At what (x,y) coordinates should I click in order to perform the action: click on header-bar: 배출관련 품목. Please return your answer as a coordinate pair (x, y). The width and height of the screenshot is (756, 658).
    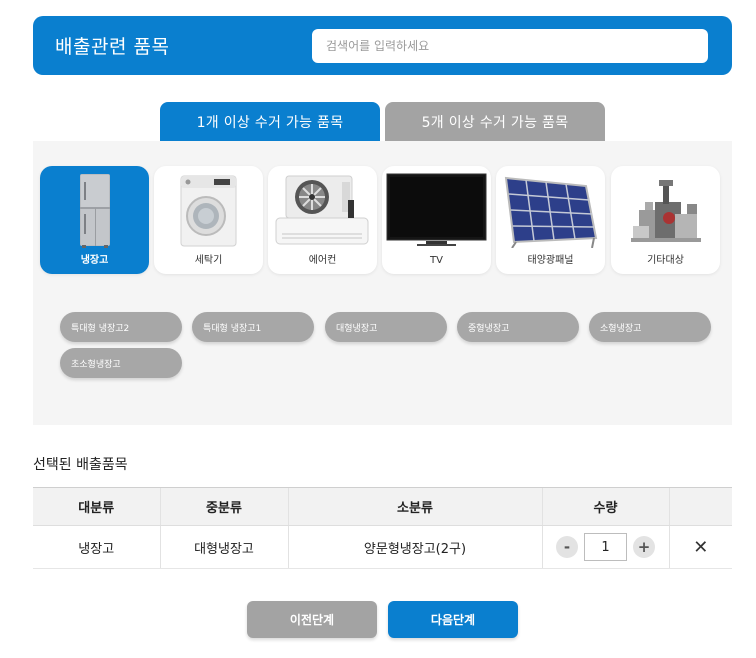
    Looking at the image, I should click on (382, 45).